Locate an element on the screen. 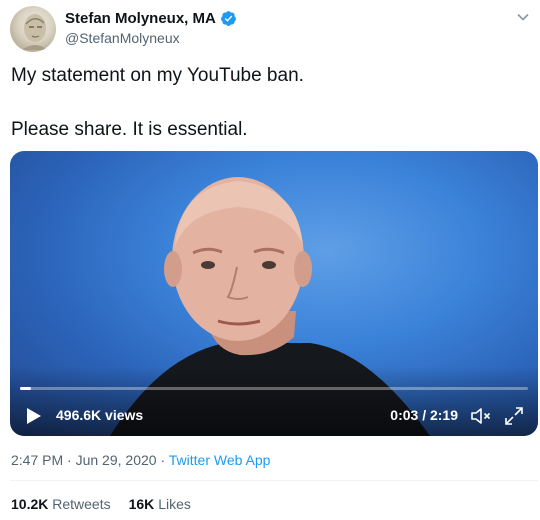 This screenshot has height=520, width=540. tweet-metadata: 2:47 PM · Jun 29, 2020 · Twitter Web App is located at coordinates (140, 460).